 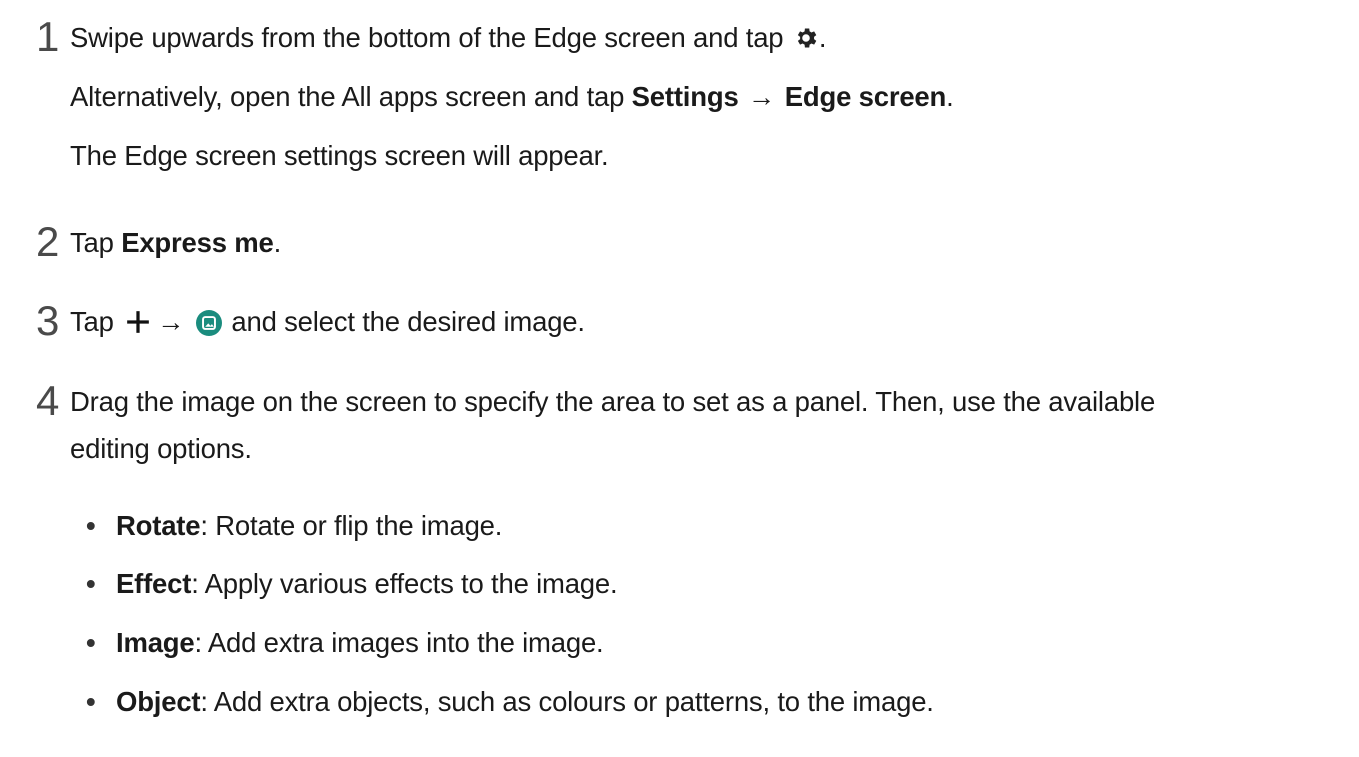 What do you see at coordinates (404, 321) in the screenshot?
I see `step-text: and select the desired image.` at bounding box center [404, 321].